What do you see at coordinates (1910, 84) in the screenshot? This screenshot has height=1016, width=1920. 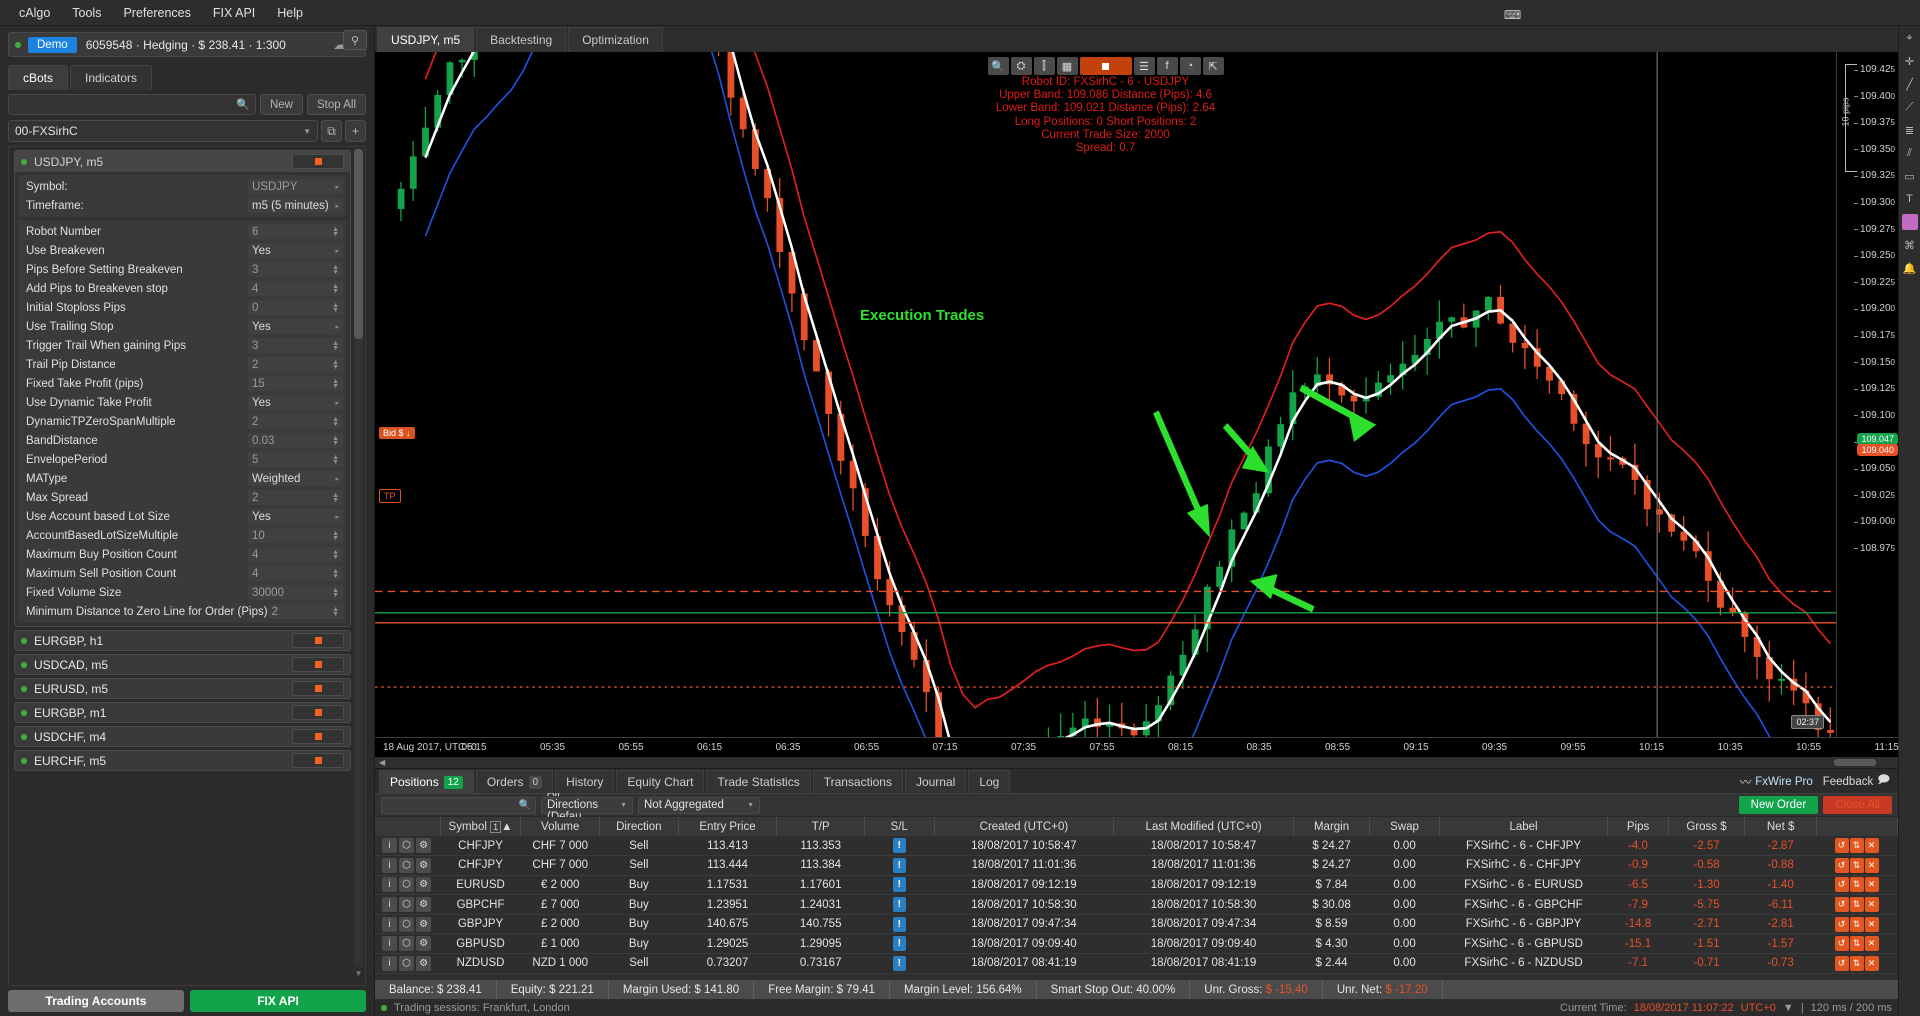 I see `trendline-icon: ╱` at bounding box center [1910, 84].